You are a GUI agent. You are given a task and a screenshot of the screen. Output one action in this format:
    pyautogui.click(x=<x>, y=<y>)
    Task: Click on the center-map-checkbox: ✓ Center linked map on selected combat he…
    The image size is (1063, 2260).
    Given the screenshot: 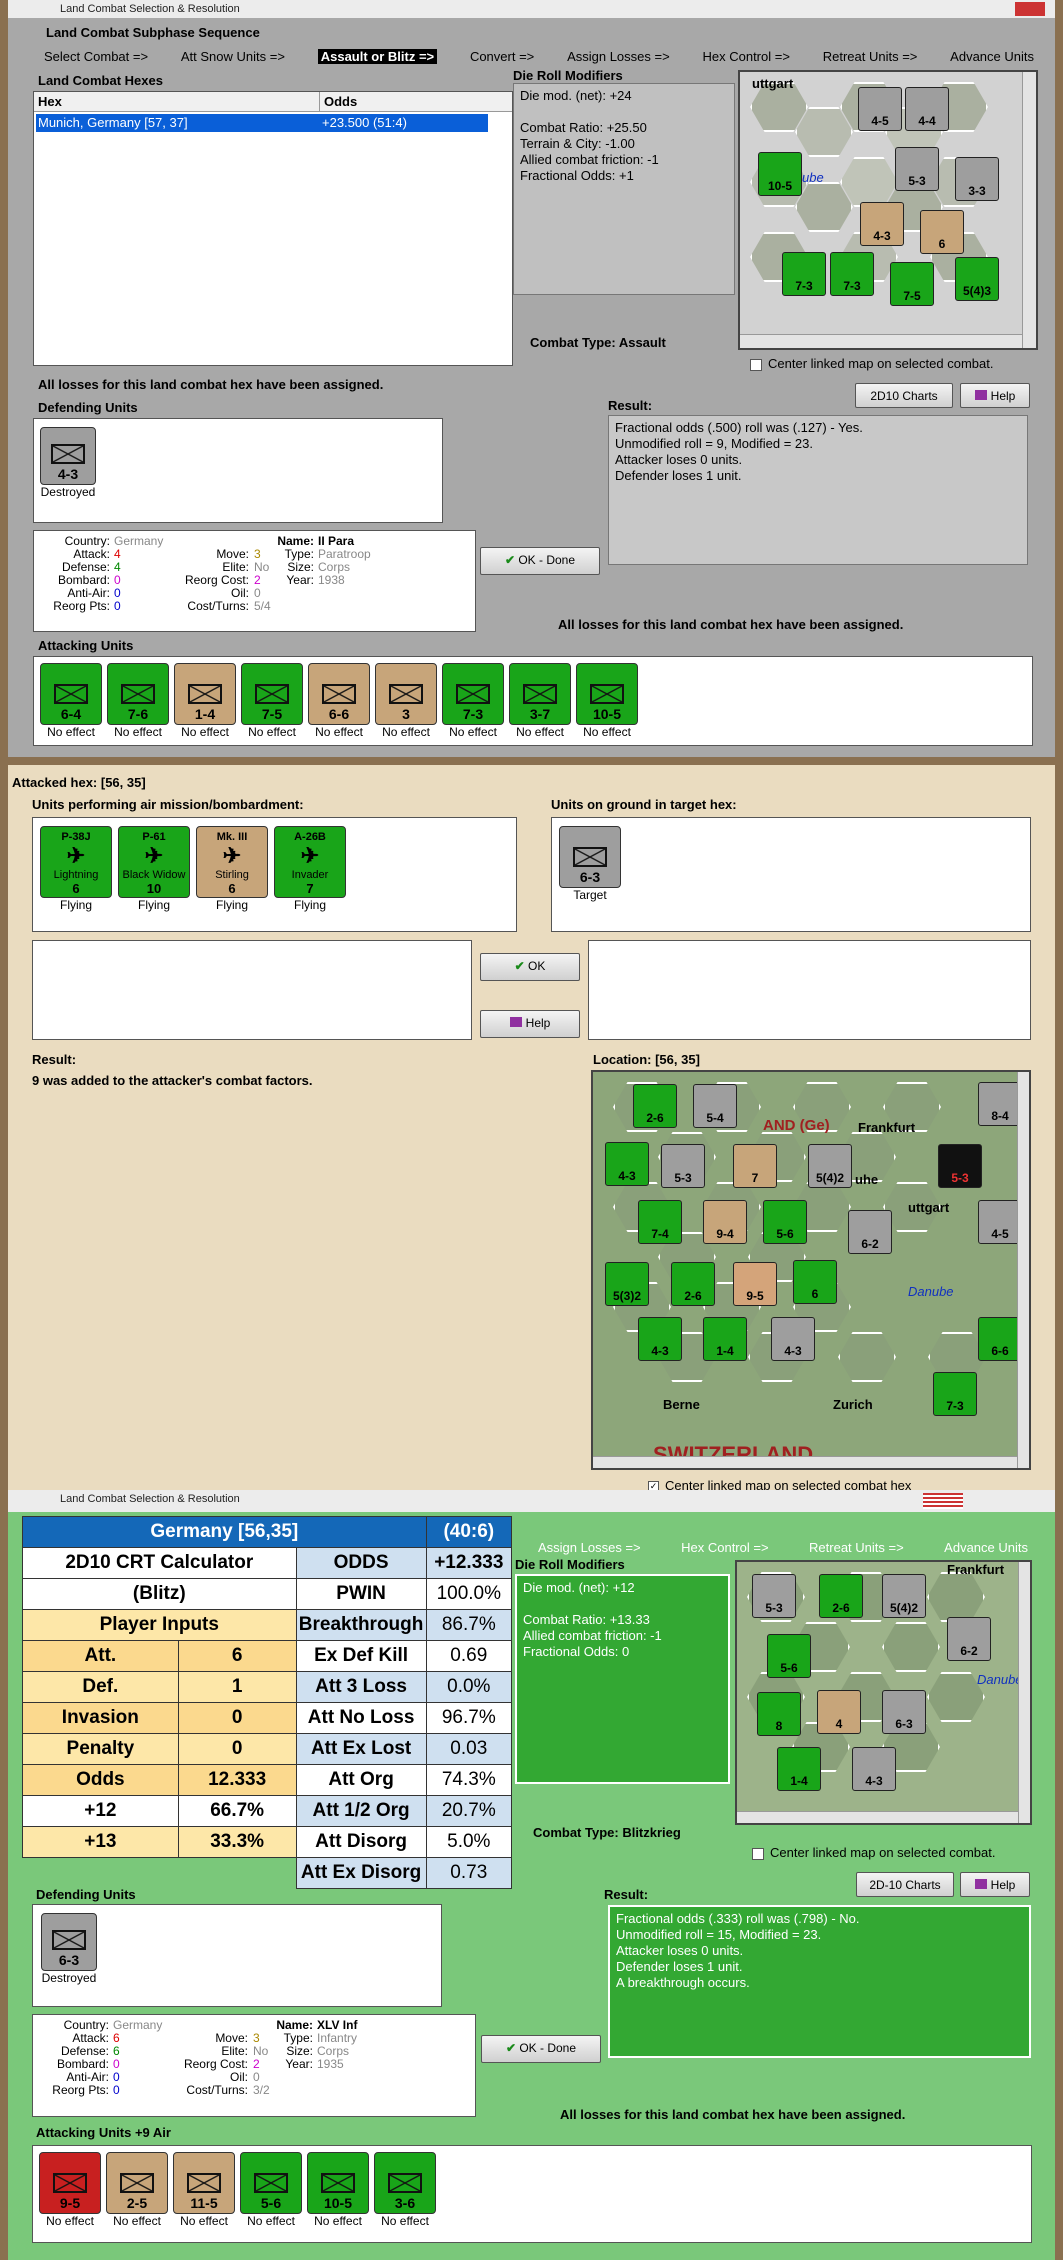 What is the action you would take?
    pyautogui.click(x=779, y=1484)
    